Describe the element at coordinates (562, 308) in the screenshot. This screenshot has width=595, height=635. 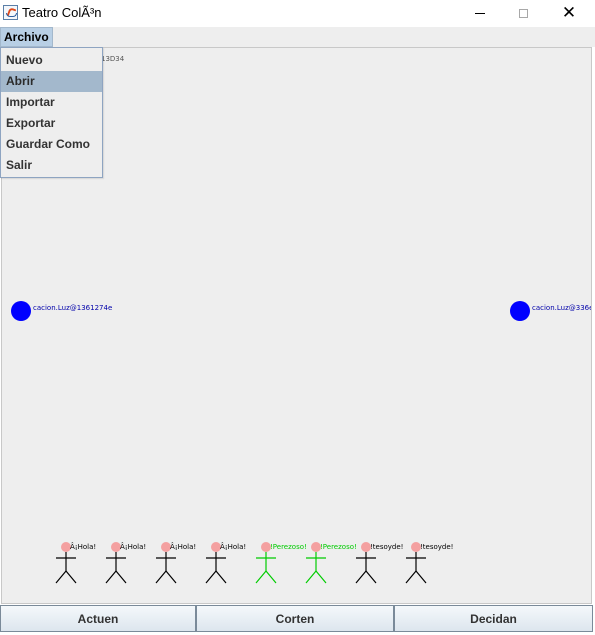
I see `light-right-label: cacion.Luz@336e` at that location.